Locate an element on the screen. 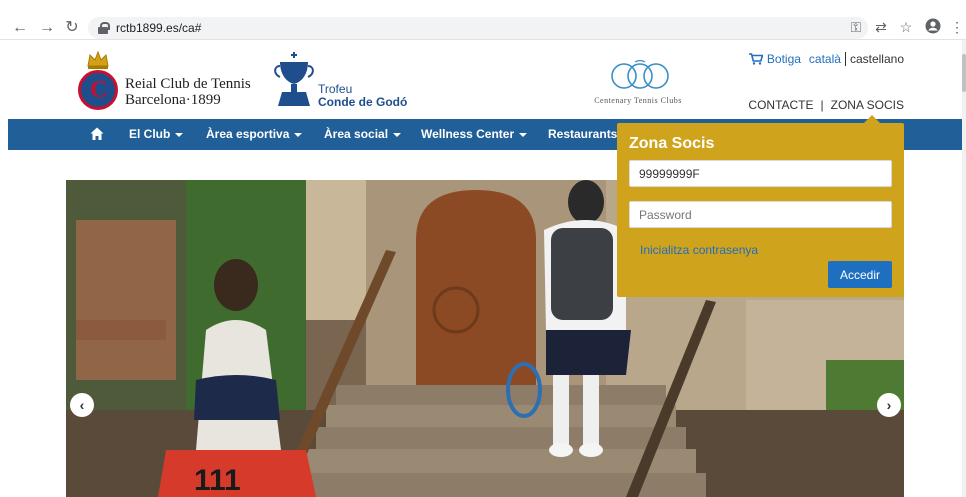  nav-item-el-club: El Club is located at coordinates (156, 134).